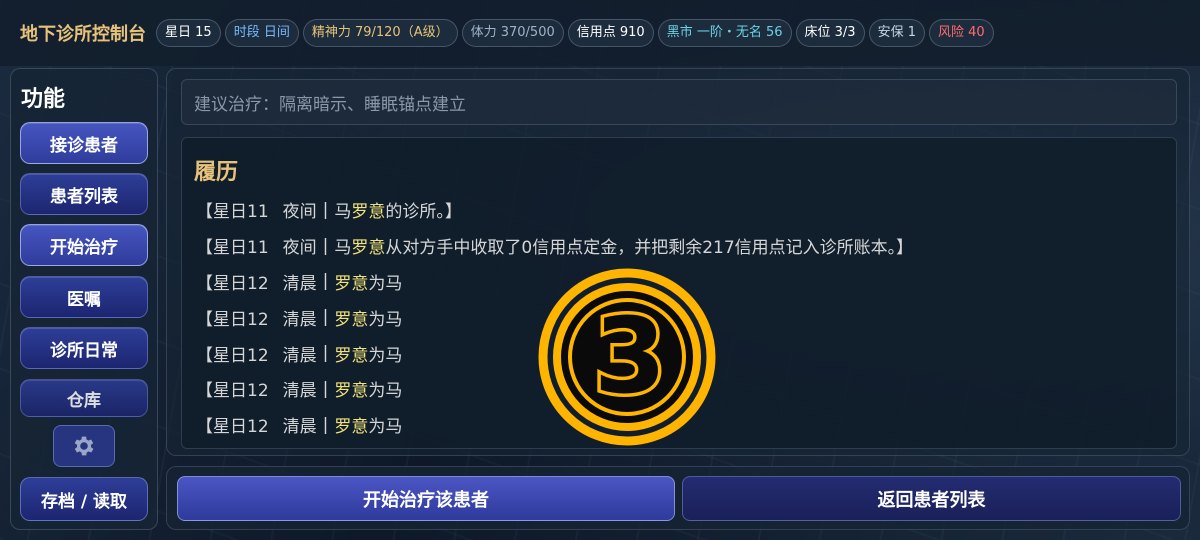 This screenshot has width=1200, height=540. Describe the element at coordinates (380, 33) in the screenshot. I see `spirit-chip: 精神力 79/120（A级）` at that location.